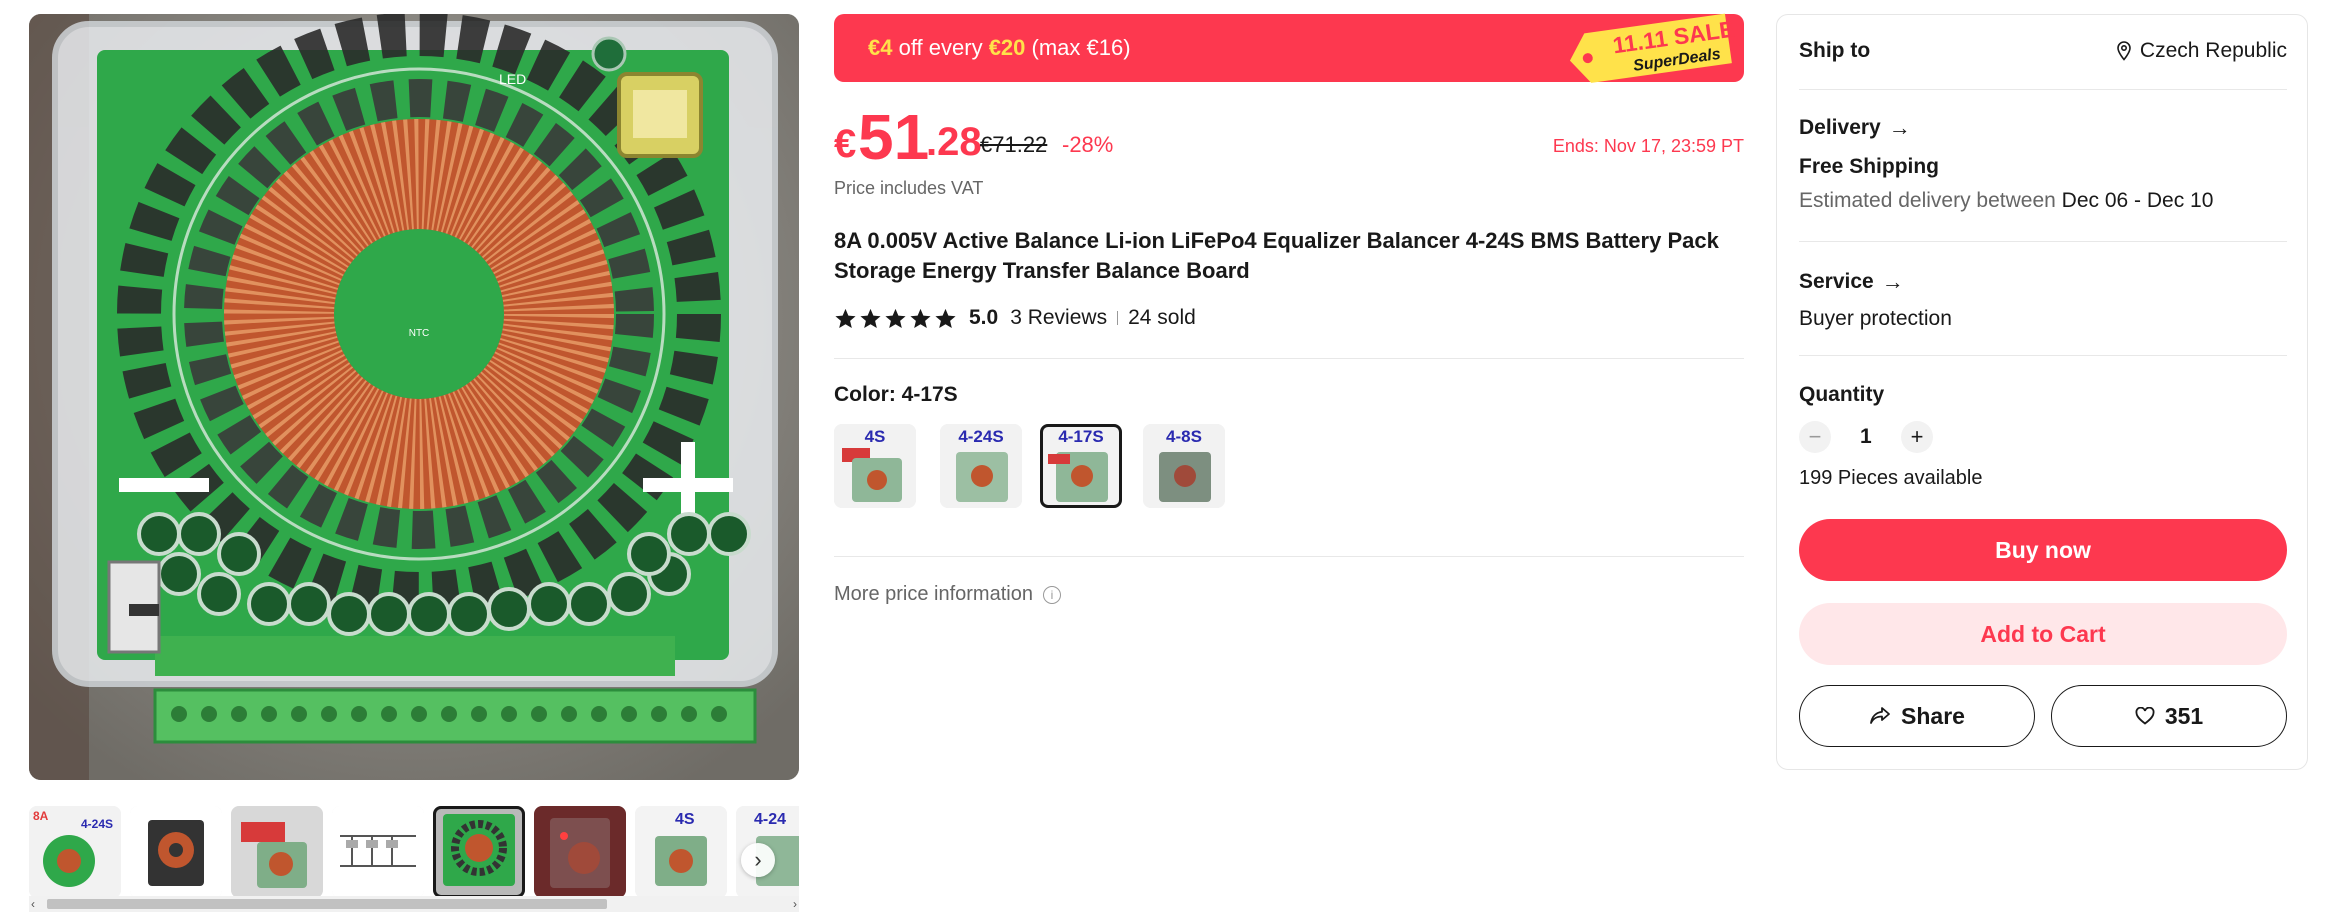 The width and height of the screenshot is (2328, 923). Describe the element at coordinates (875, 436) in the screenshot. I see `color-option-4s-label: 4S` at that location.